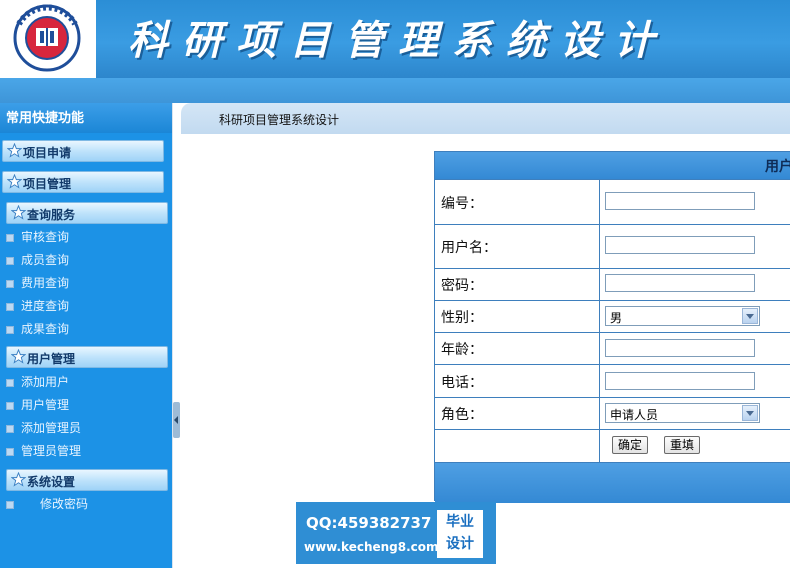 This screenshot has height=568, width=790. I want to click on gender-selected-value: 男, so click(616, 318).